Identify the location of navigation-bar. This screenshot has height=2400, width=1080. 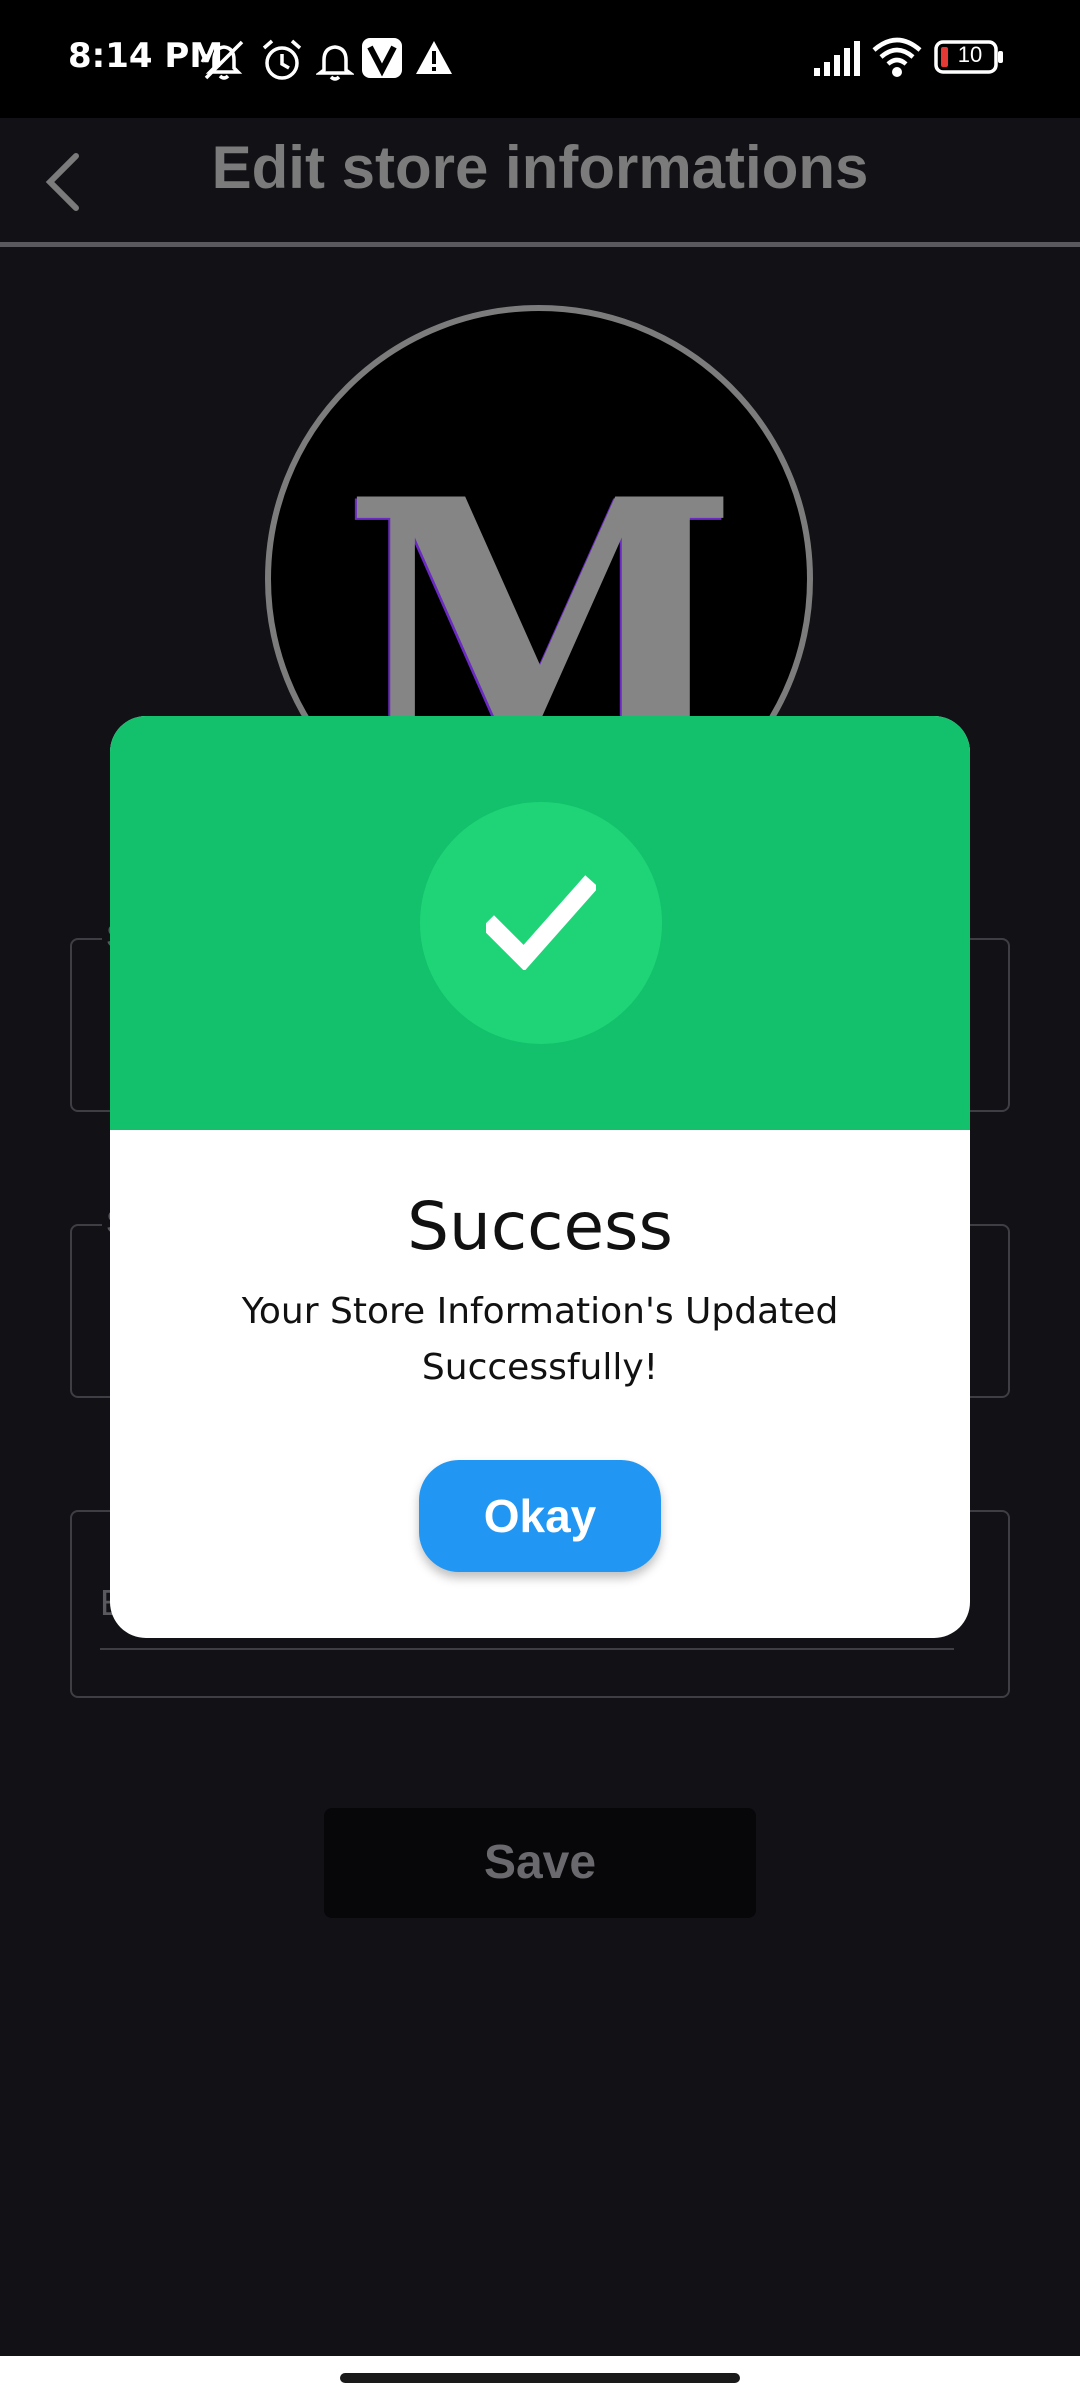
(540, 2378).